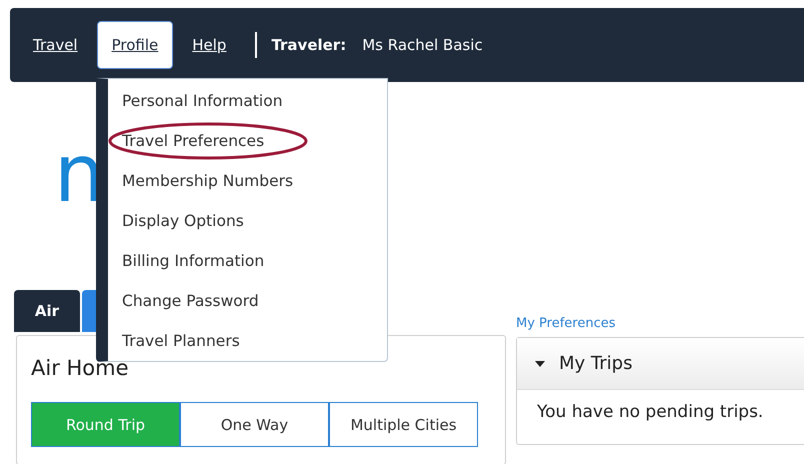  Describe the element at coordinates (254, 424) in the screenshot. I see `trip-type-button: One Way` at that location.